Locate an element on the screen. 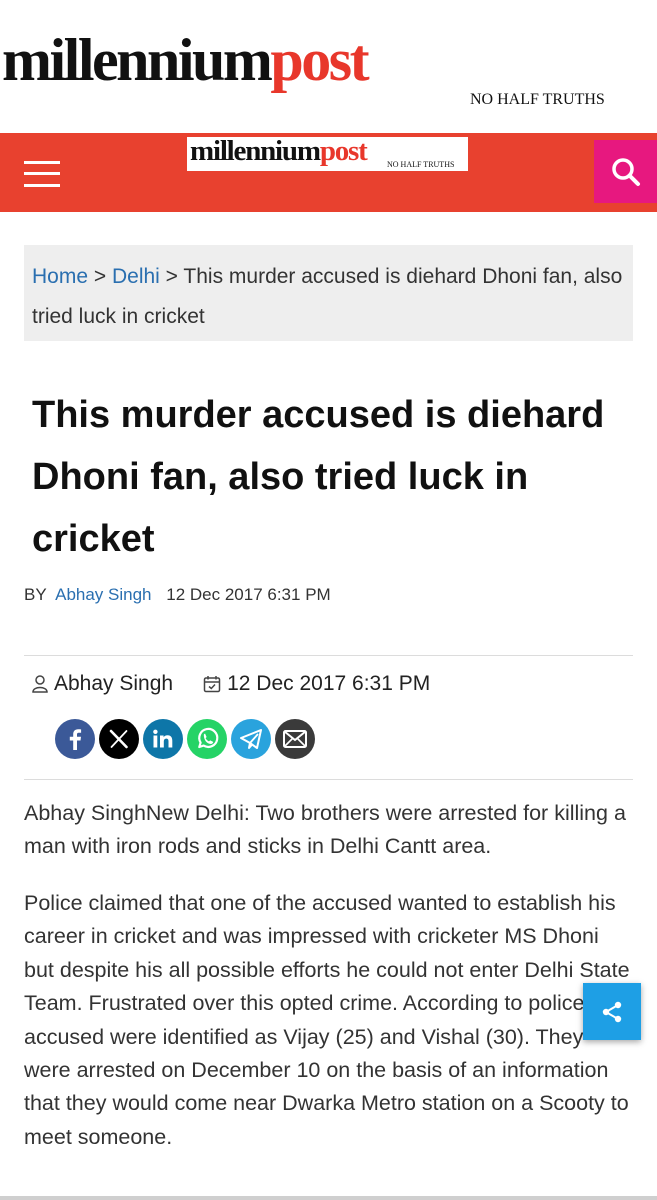  share-whatsapp-button is located at coordinates (207, 739).